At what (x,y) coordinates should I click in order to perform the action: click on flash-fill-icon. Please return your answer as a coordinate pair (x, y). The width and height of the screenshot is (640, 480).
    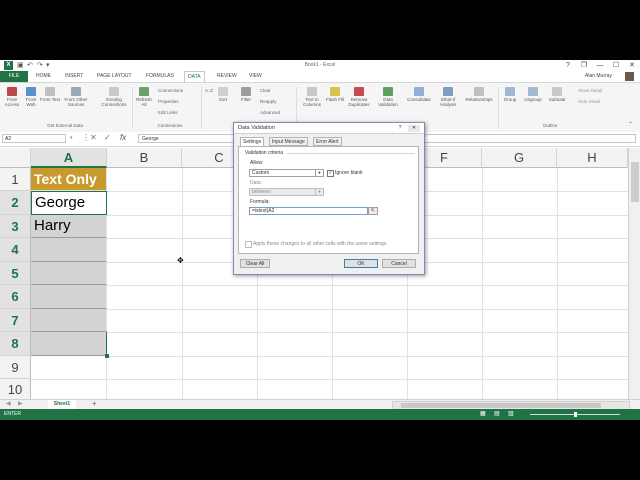
    Looking at the image, I should click on (335, 91).